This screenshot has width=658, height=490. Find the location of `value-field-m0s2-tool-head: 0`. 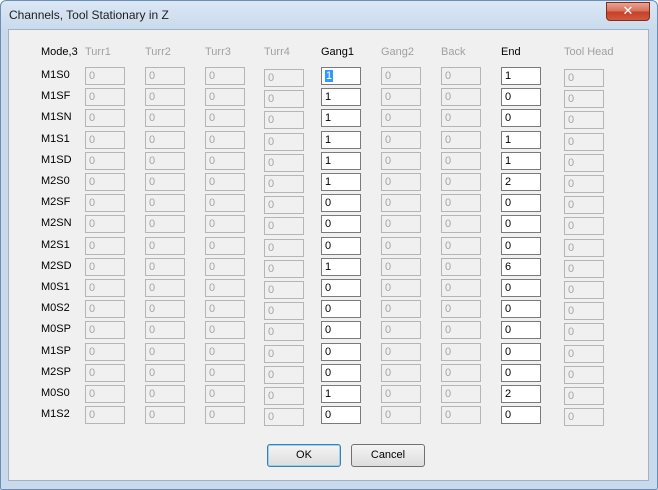

value-field-m0s2-tool-head: 0 is located at coordinates (584, 311).